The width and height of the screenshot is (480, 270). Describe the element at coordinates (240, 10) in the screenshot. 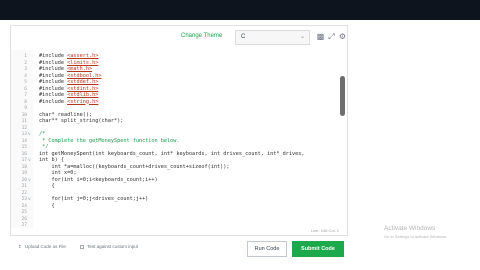

I see `top-navigation-bar` at that location.